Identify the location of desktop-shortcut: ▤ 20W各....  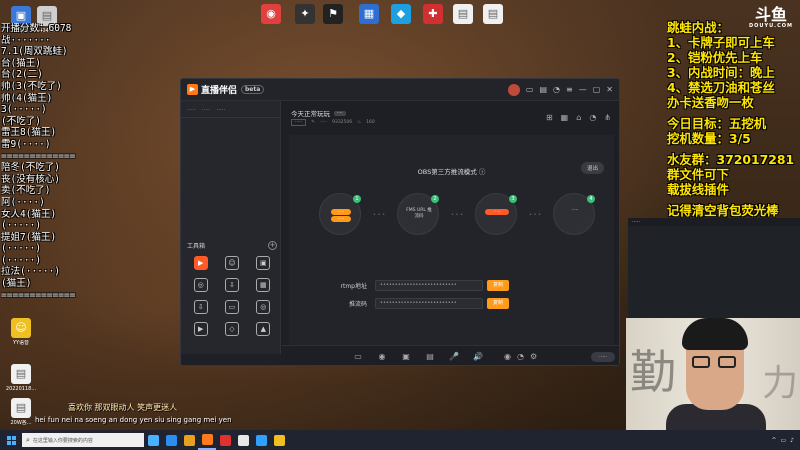
(21, 412).